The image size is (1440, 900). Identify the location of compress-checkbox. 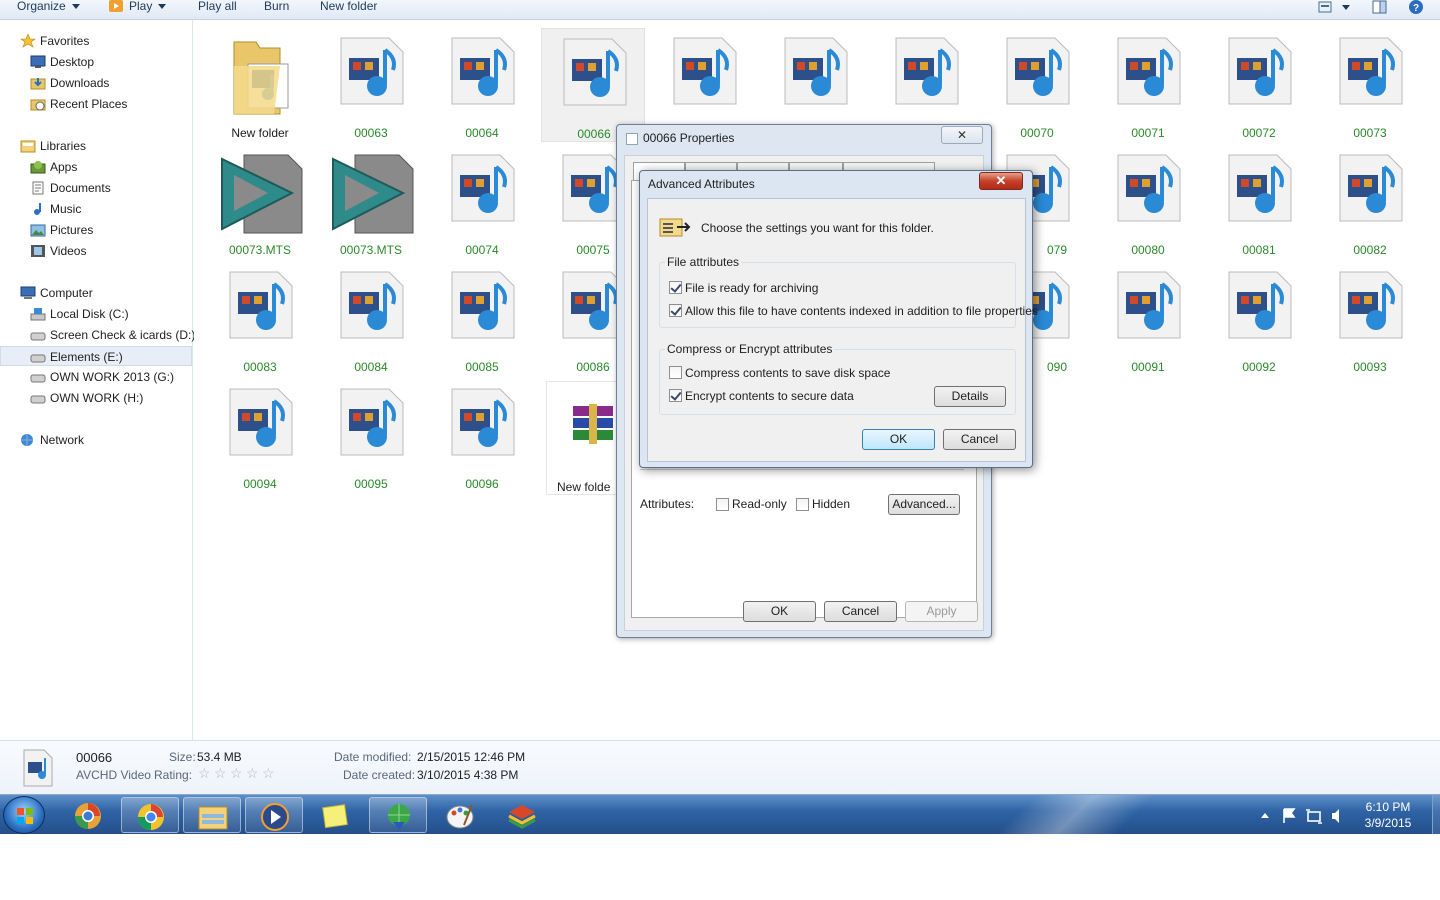
(675, 372).